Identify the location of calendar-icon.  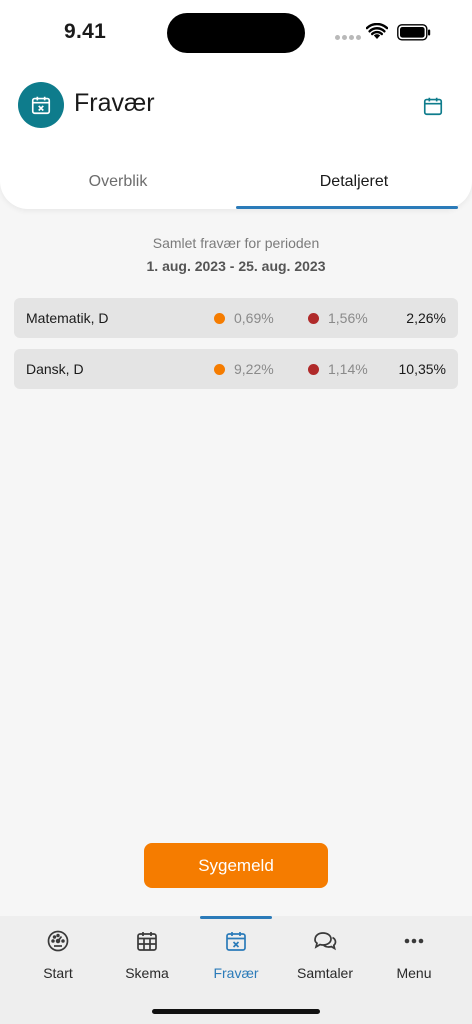
(433, 106).